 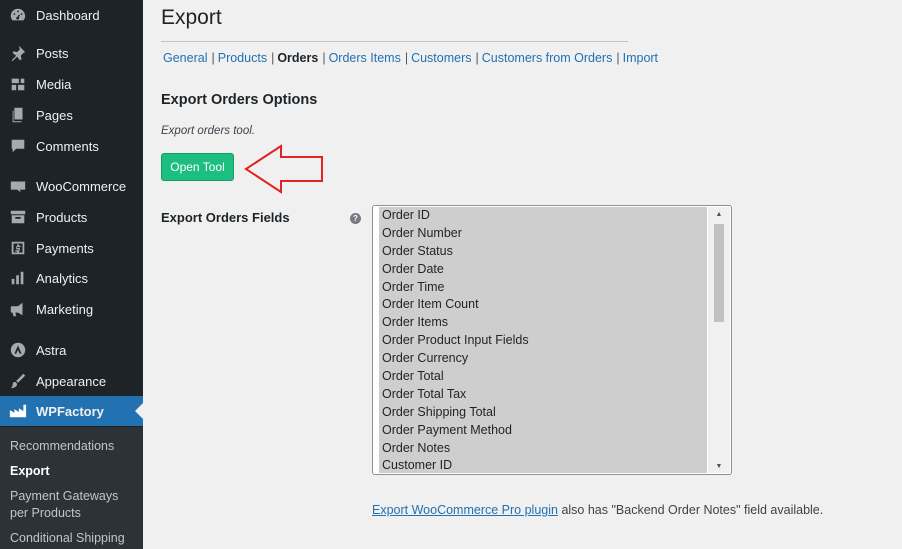 What do you see at coordinates (18, 381) in the screenshot?
I see `paintbrush-icon` at bounding box center [18, 381].